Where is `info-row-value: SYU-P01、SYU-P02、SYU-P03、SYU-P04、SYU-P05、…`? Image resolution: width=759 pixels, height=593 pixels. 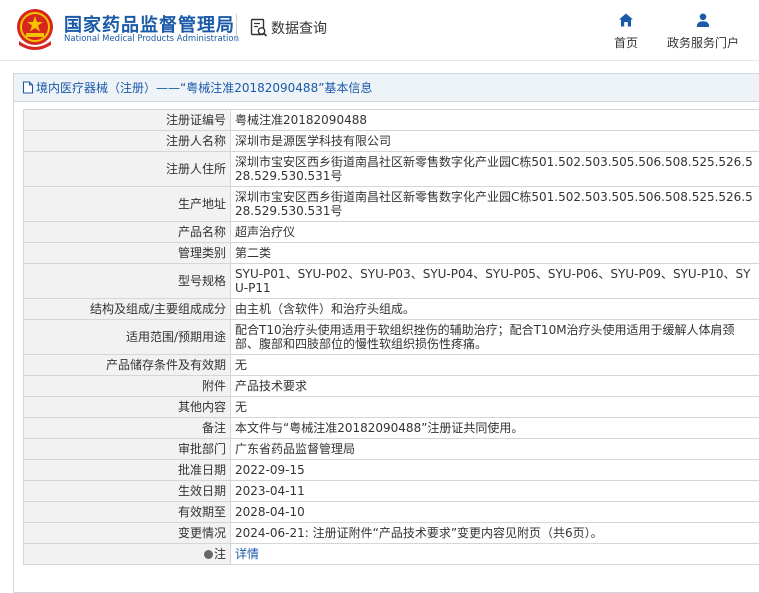
info-row-value: SYU-P01、SYU-P02、SYU-P03、SYU-P04、SYU-P05、… is located at coordinates (494, 281).